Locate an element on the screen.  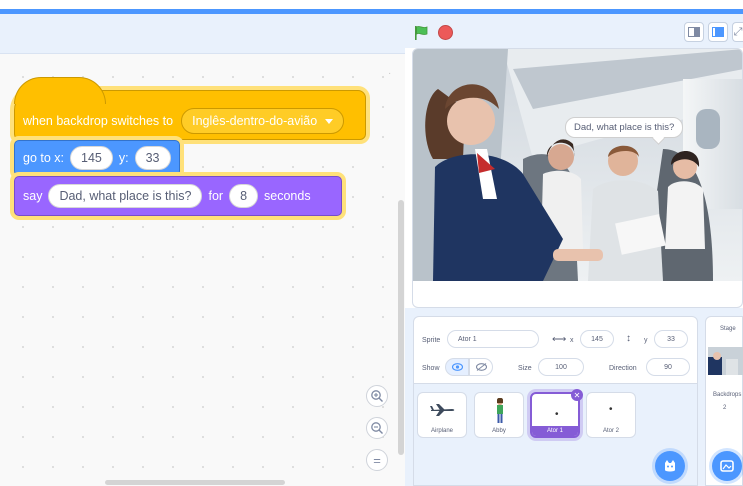
size-input: 100 is located at coordinates (561, 367).